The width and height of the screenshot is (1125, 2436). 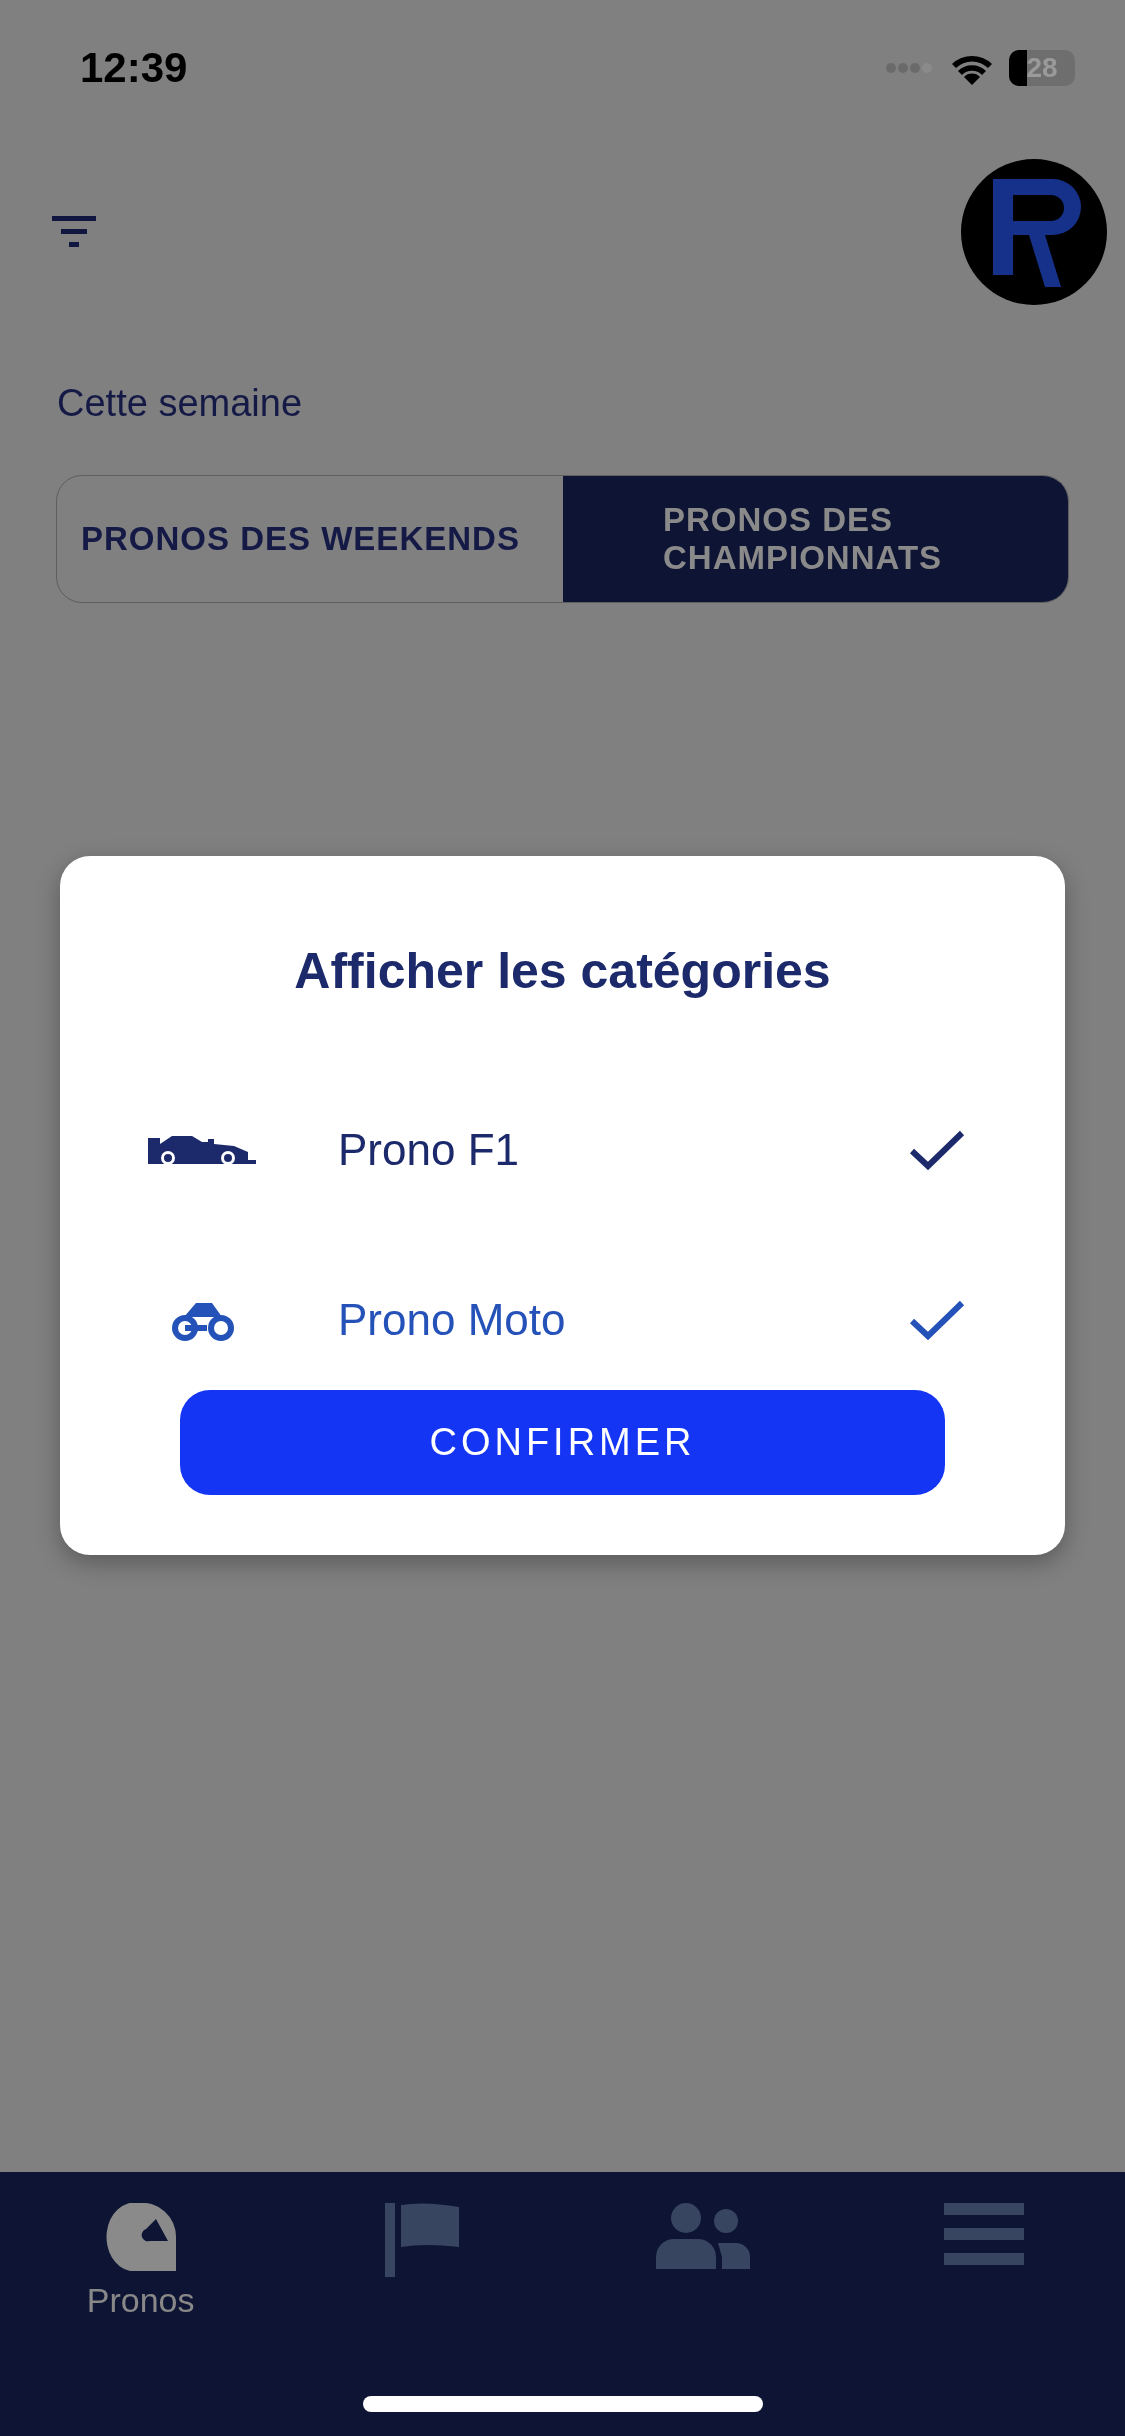 What do you see at coordinates (134, 68) in the screenshot?
I see `status-time: 12:39` at bounding box center [134, 68].